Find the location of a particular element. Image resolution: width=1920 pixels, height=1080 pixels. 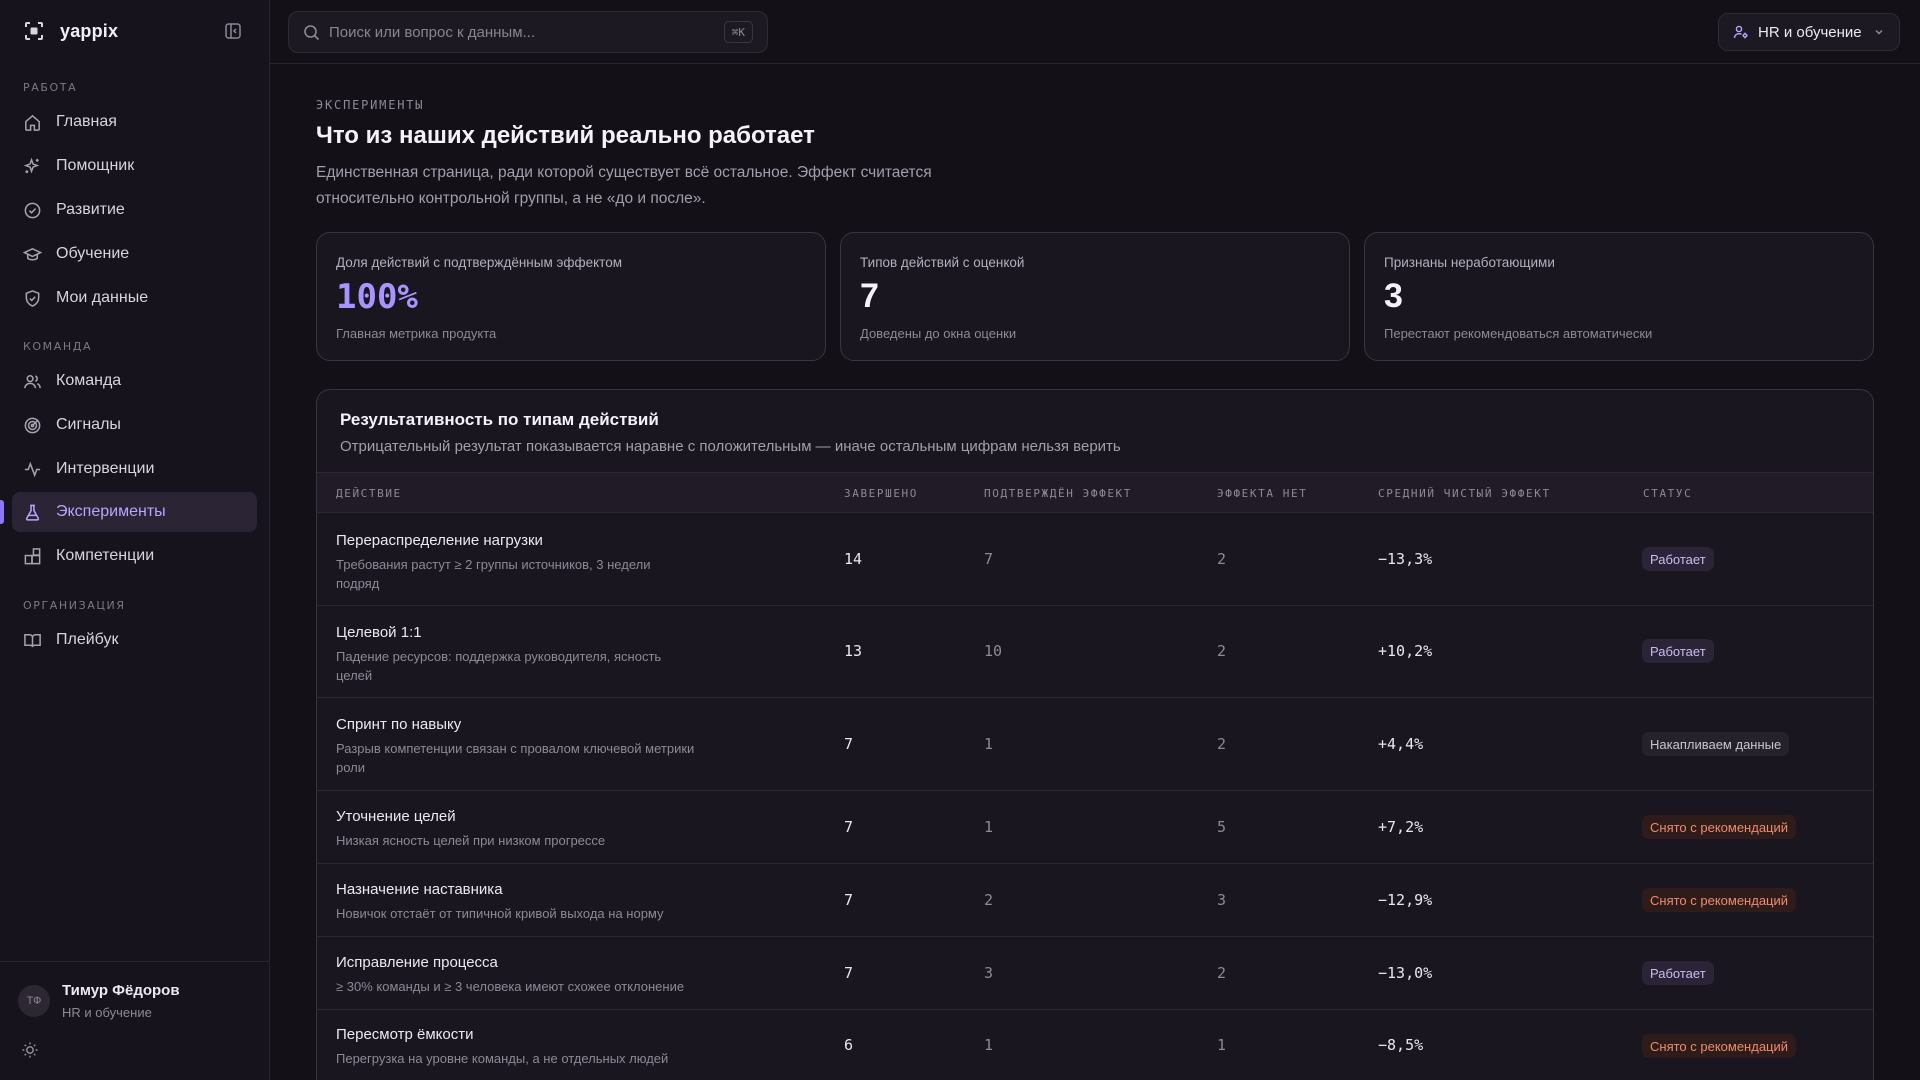

role-selector: HR и обучение is located at coordinates (1809, 32).